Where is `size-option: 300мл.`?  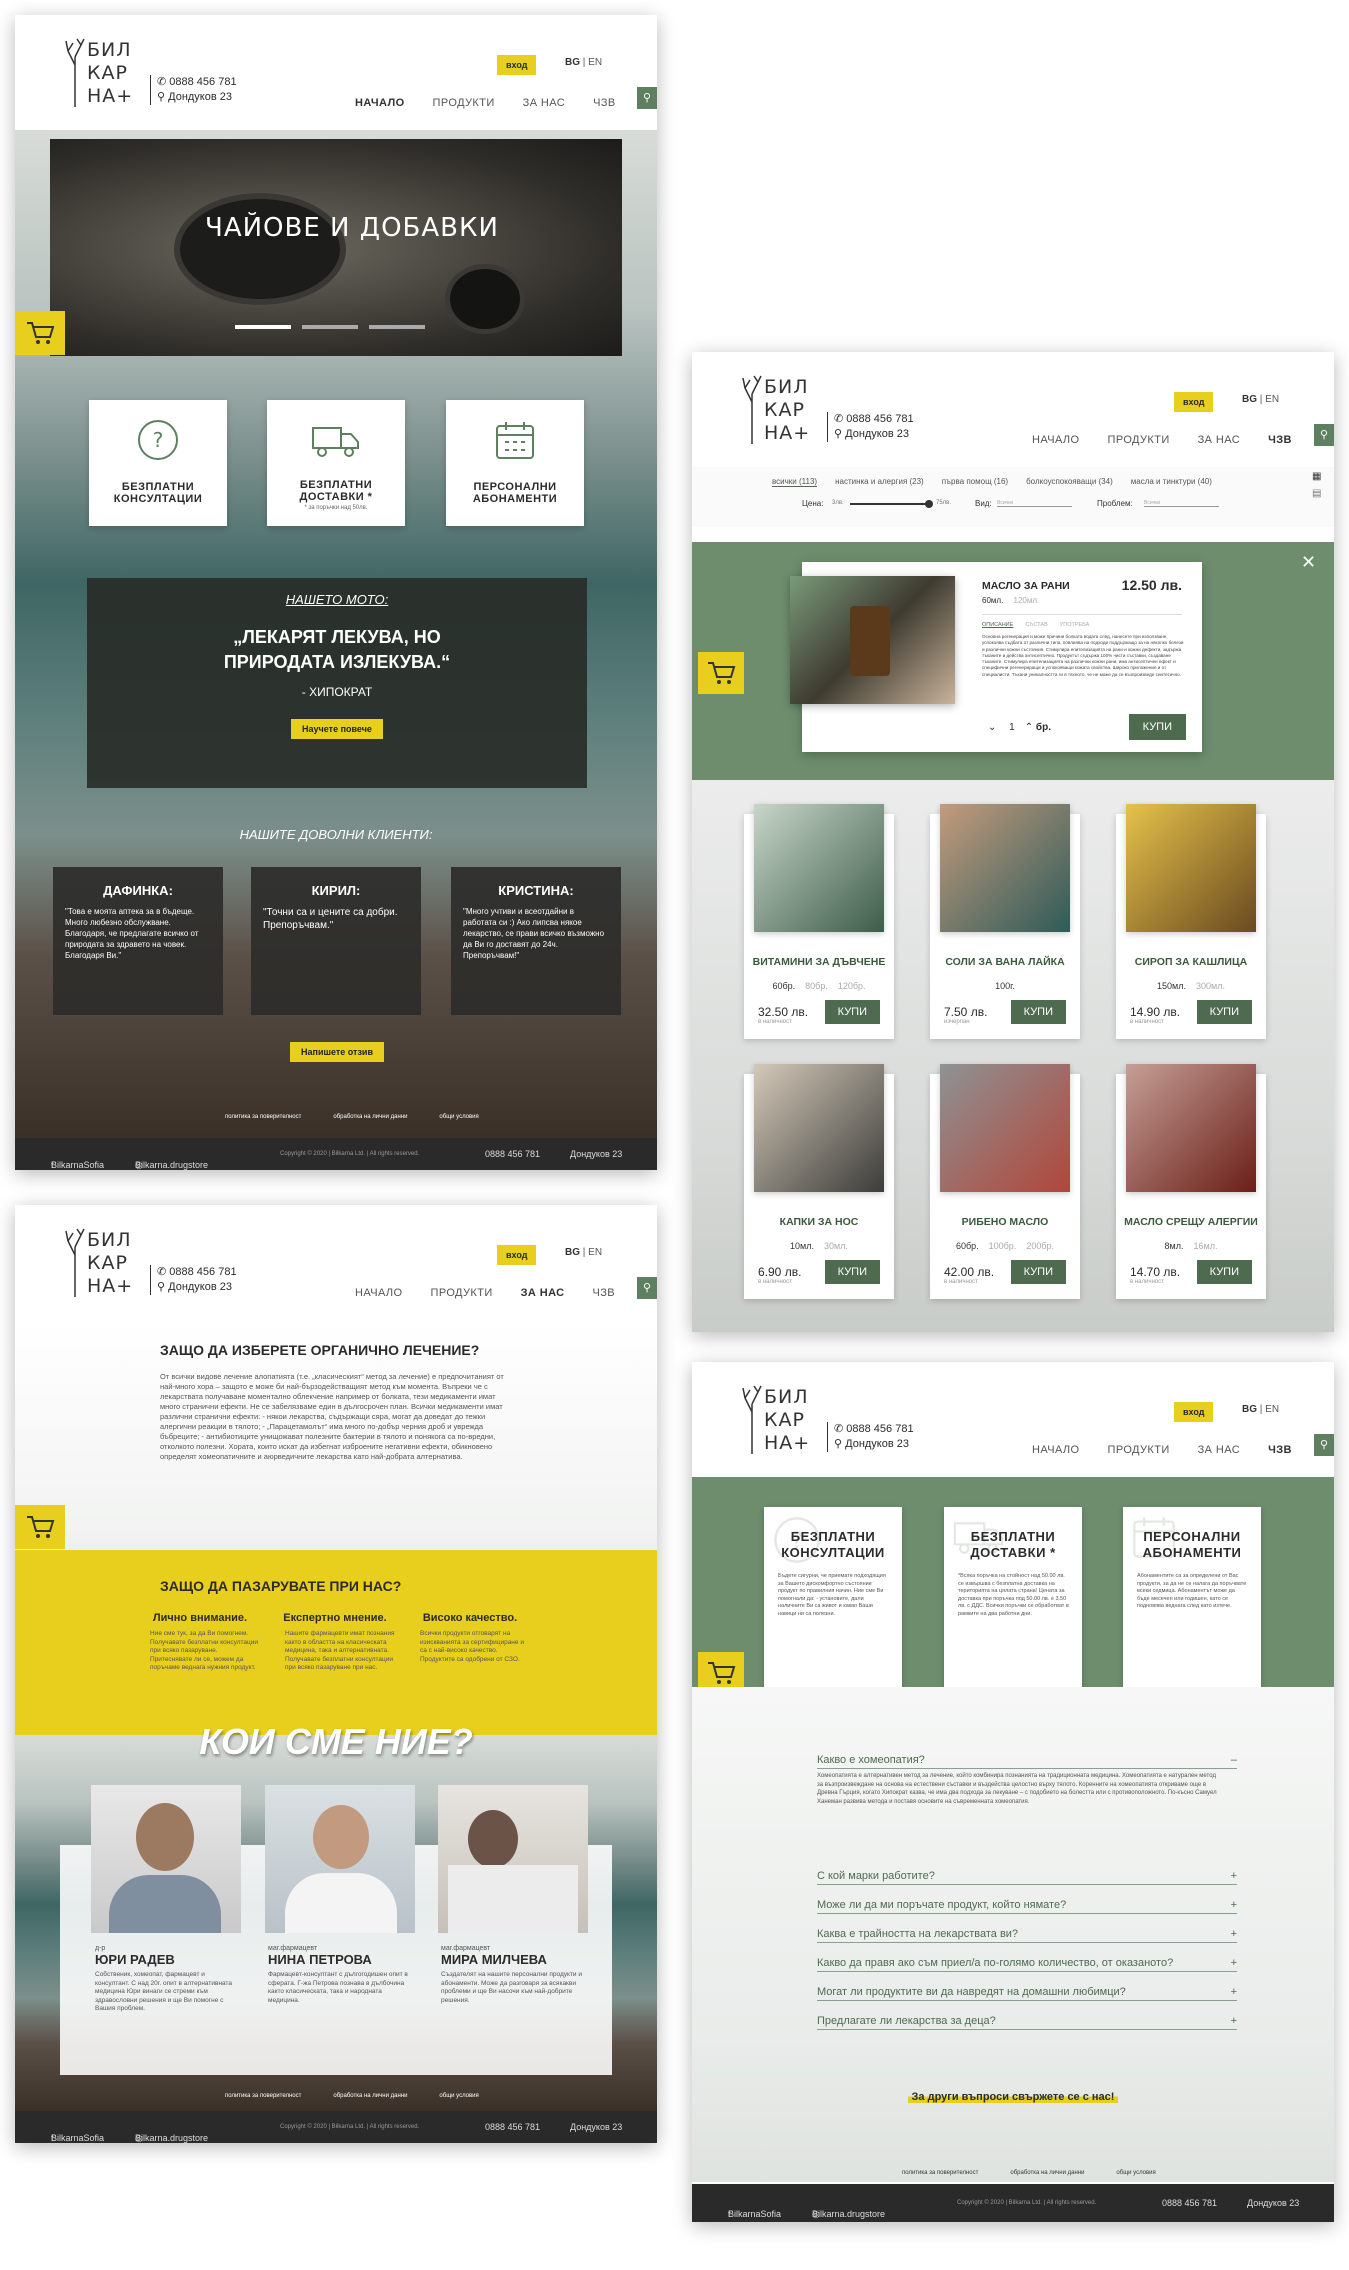
size-option: 300мл. is located at coordinates (1210, 986).